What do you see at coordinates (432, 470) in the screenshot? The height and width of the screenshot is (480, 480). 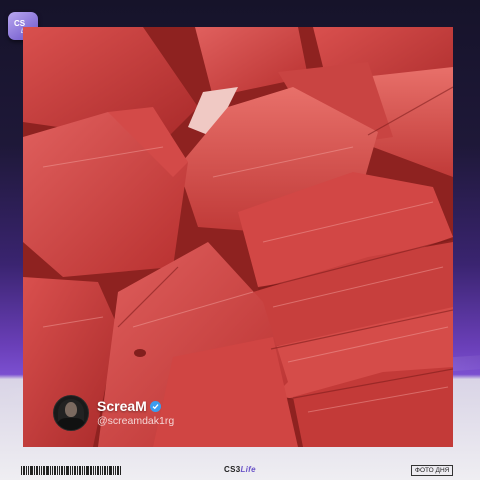 I see `photo-of-the-day-tag: ФОТО ДНЯ` at bounding box center [432, 470].